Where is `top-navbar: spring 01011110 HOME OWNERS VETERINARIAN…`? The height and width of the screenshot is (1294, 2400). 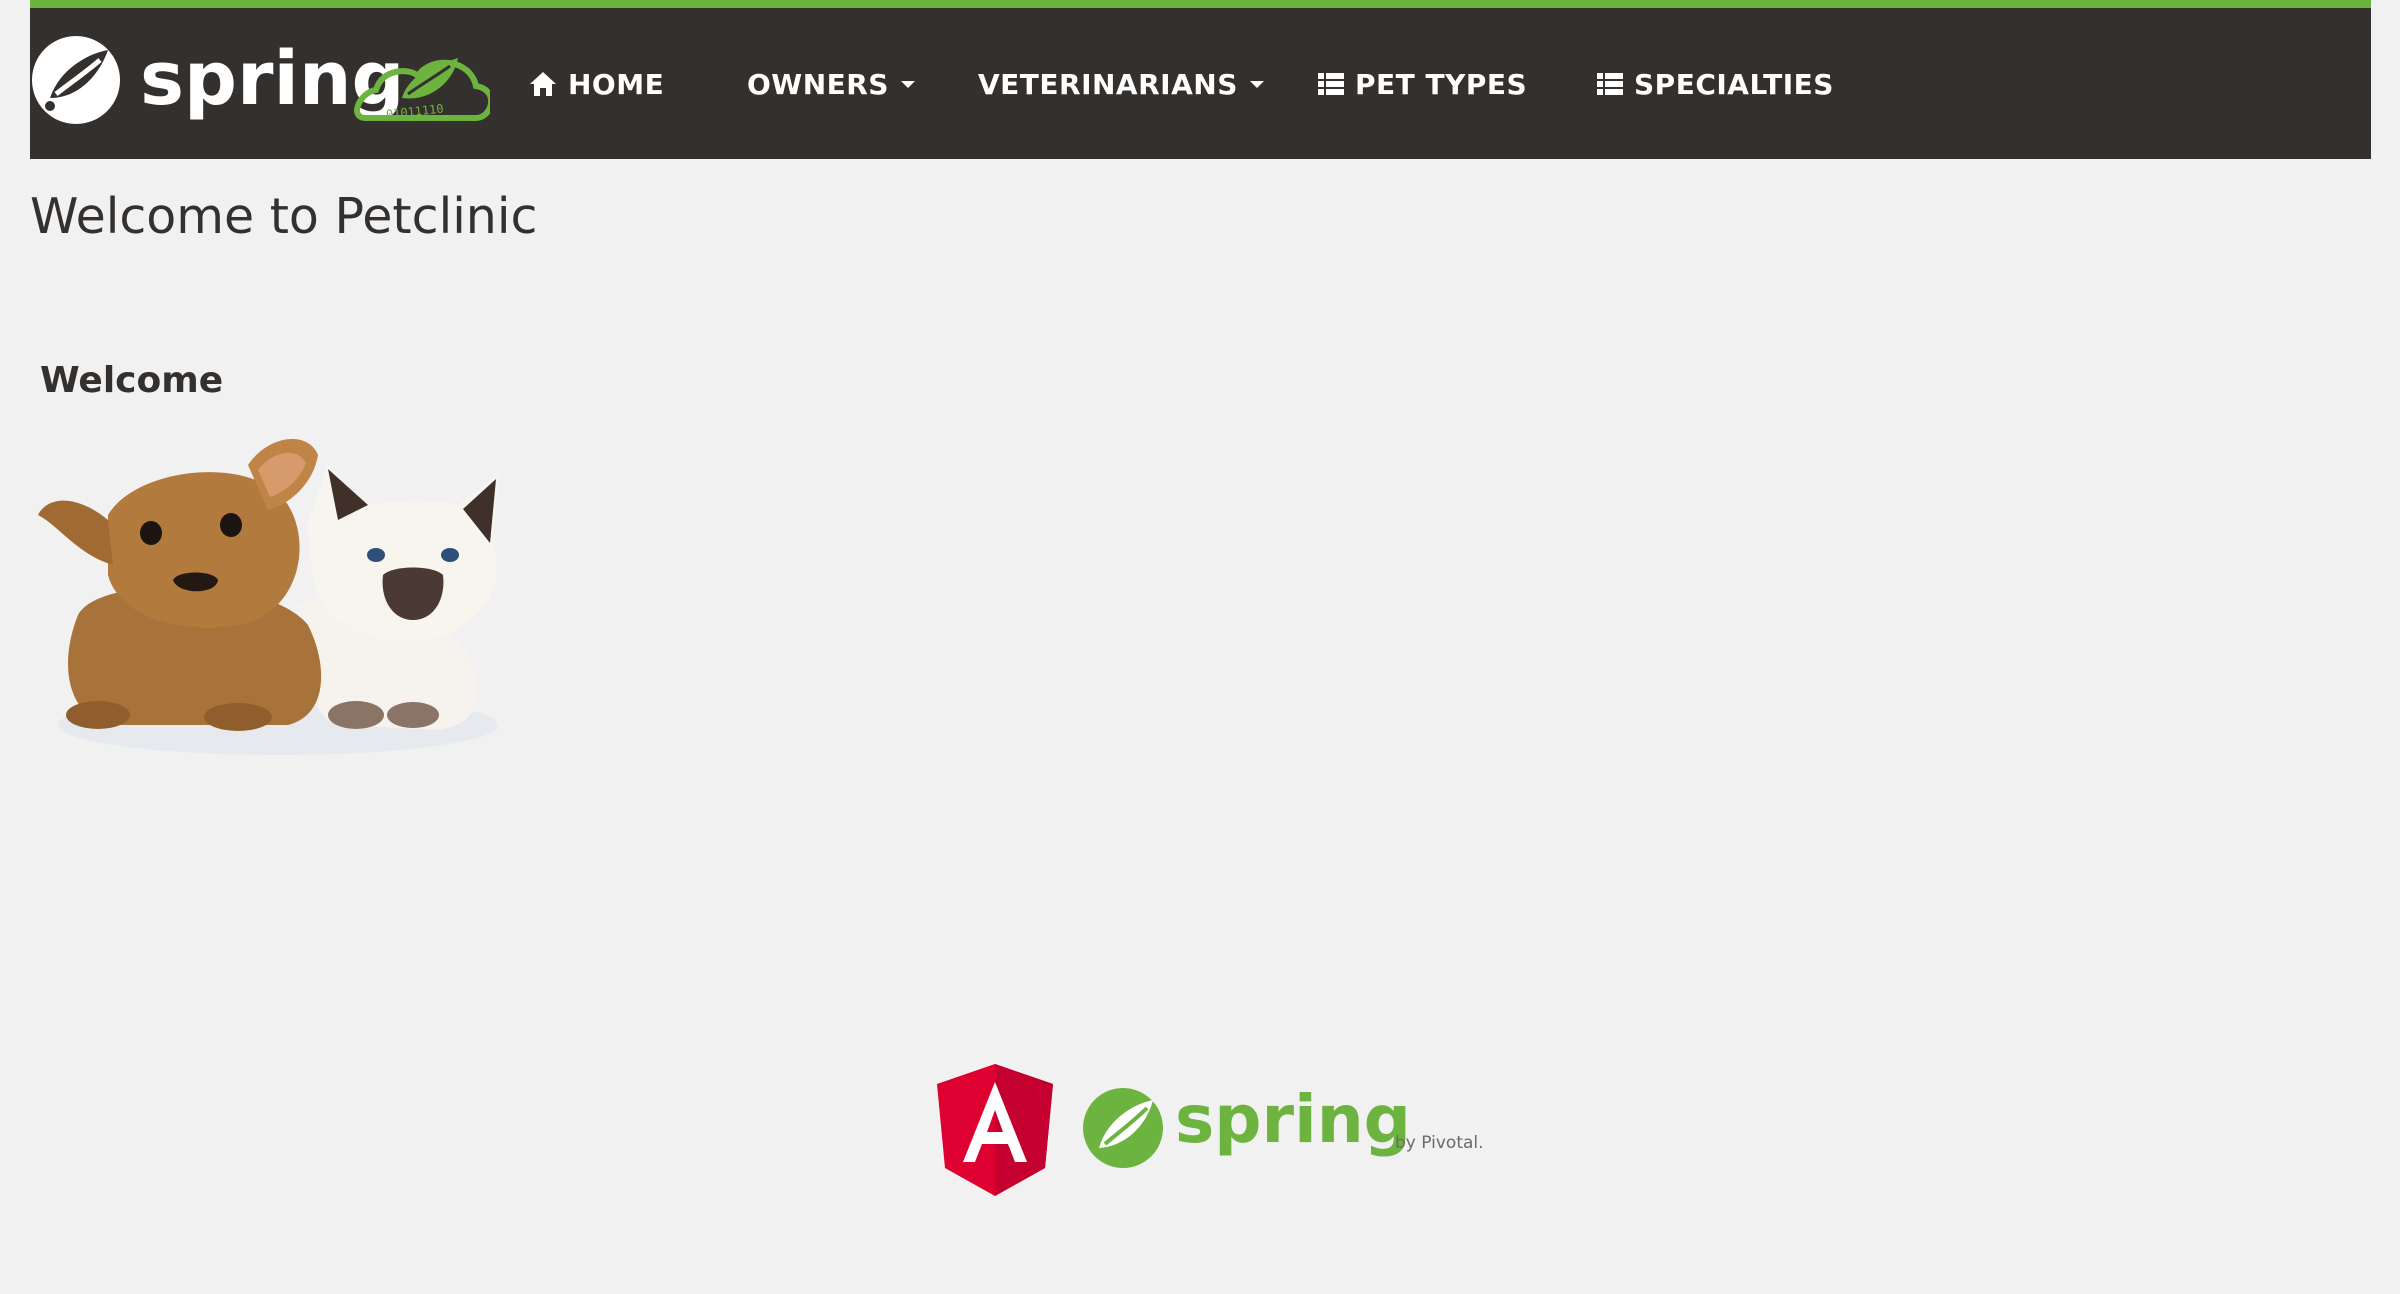
top-navbar: spring 01011110 HOME OWNERS VETERINARIAN… is located at coordinates (1200, 79).